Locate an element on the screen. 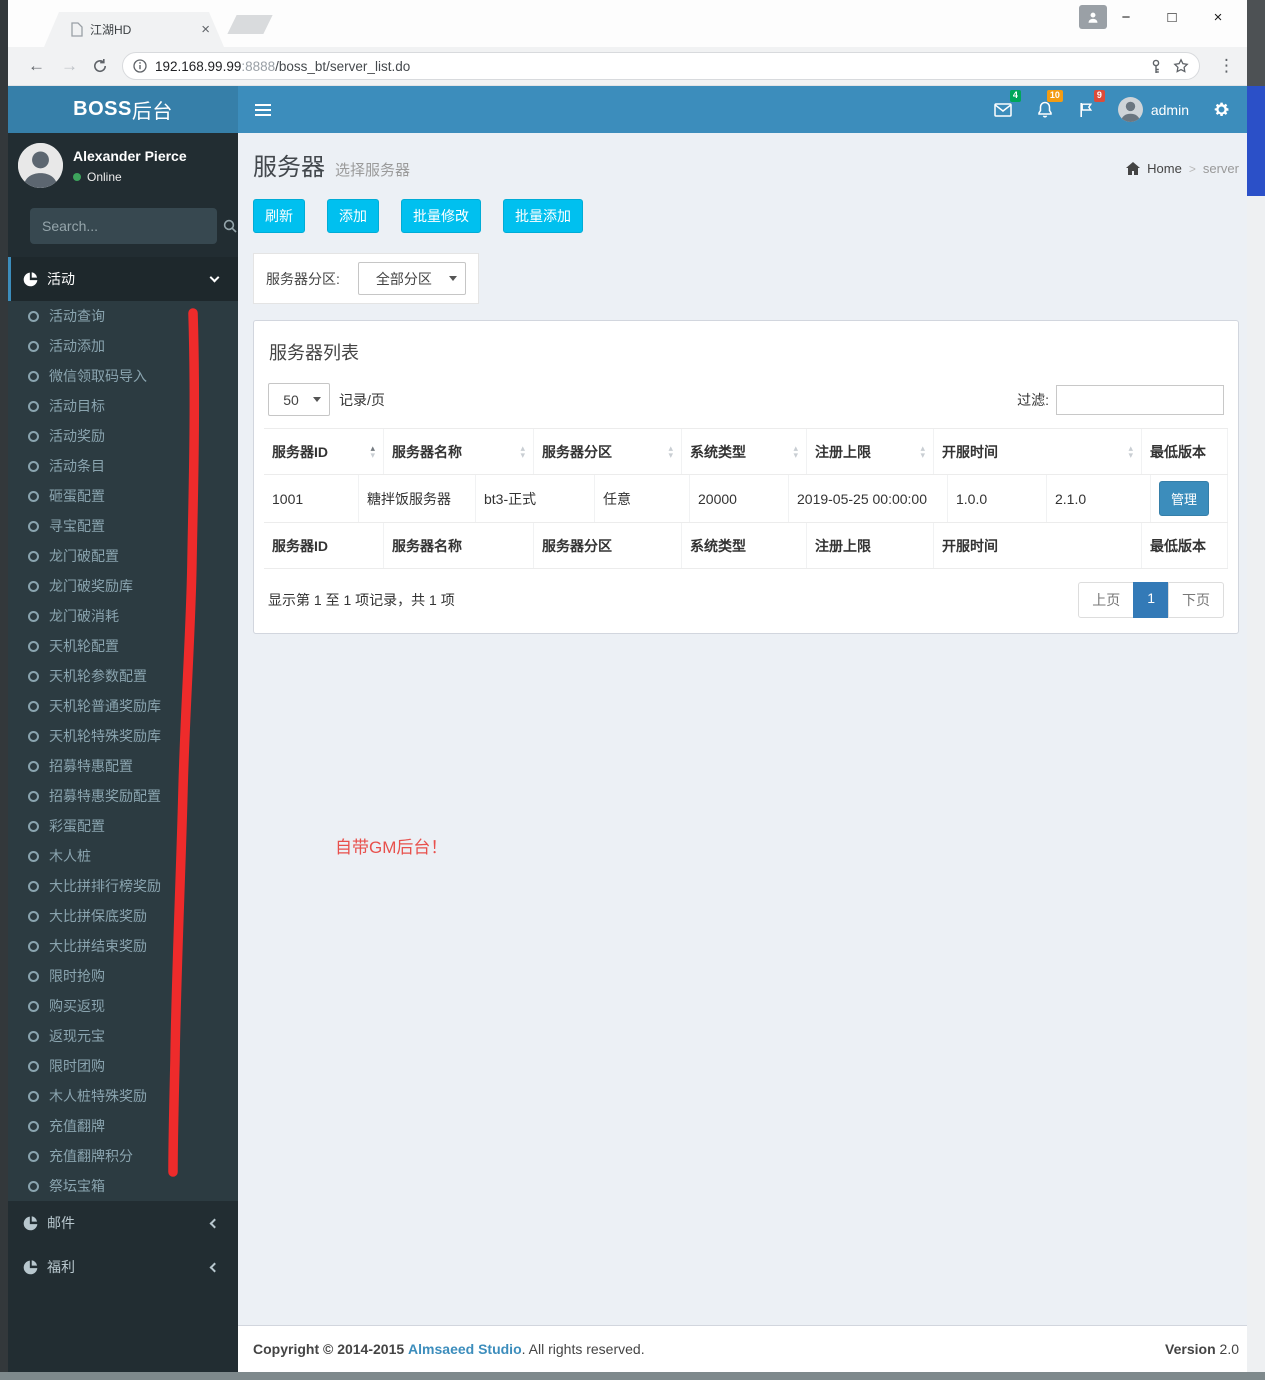  back-button: ← is located at coordinates (36, 66).